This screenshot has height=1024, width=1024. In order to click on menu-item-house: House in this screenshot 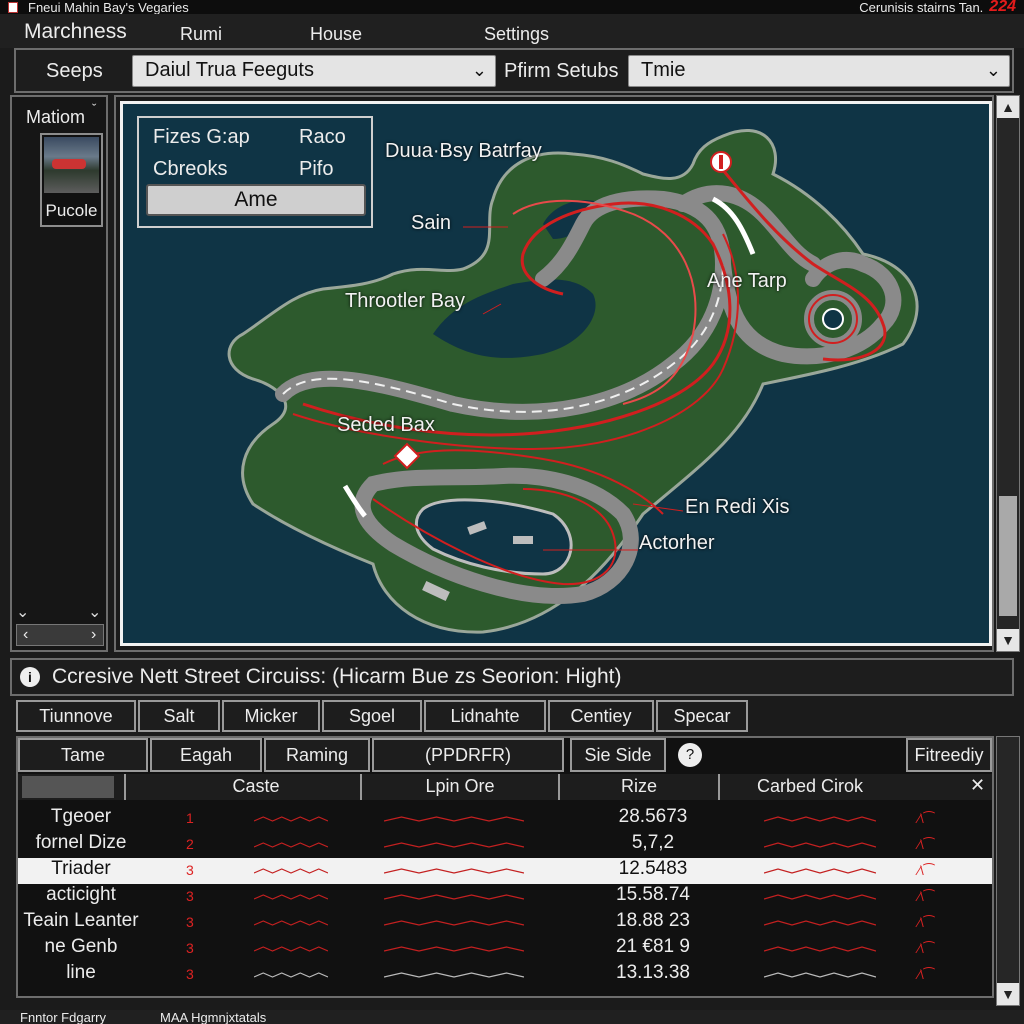, I will do `click(336, 34)`.